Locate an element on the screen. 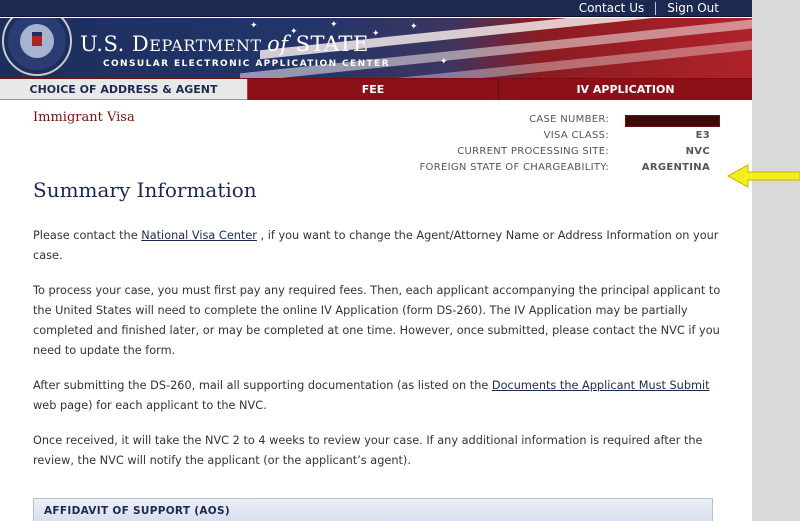 This screenshot has width=800, height=521. paragraph-text: Please contact the is located at coordinates (87, 235).